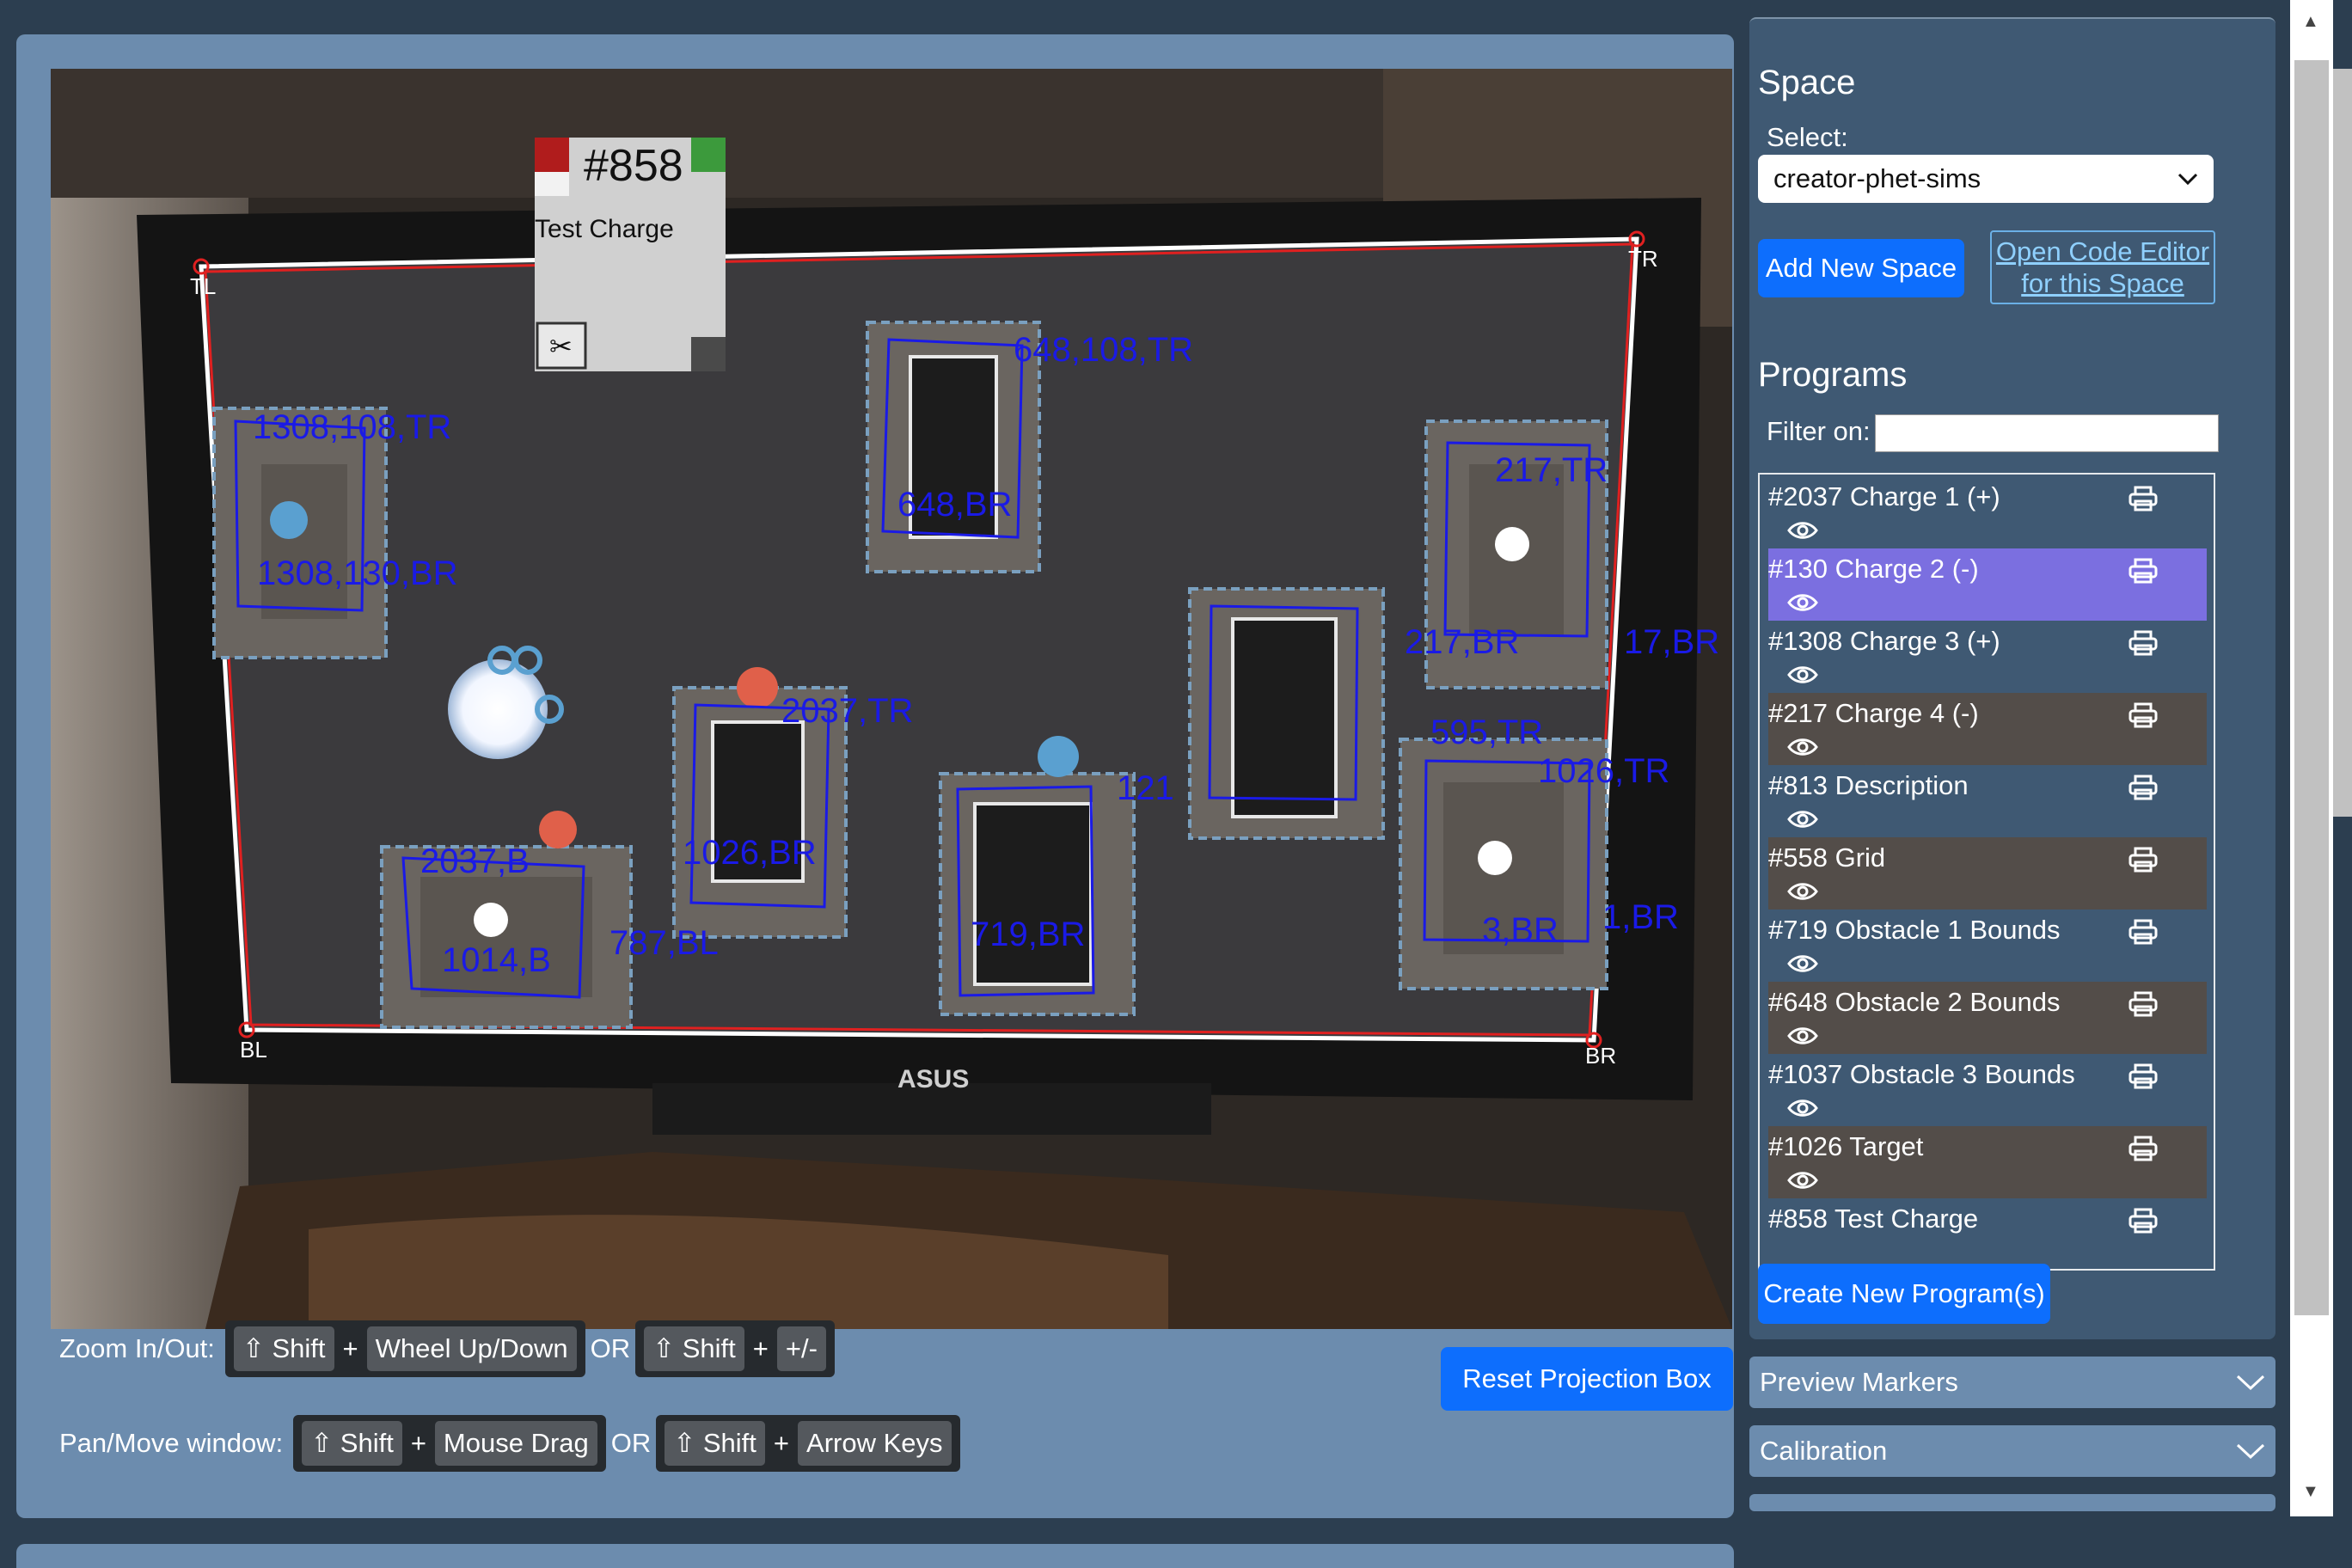  Describe the element at coordinates (1520, 930) in the screenshot. I see `overlay-label: 3,BR` at that location.